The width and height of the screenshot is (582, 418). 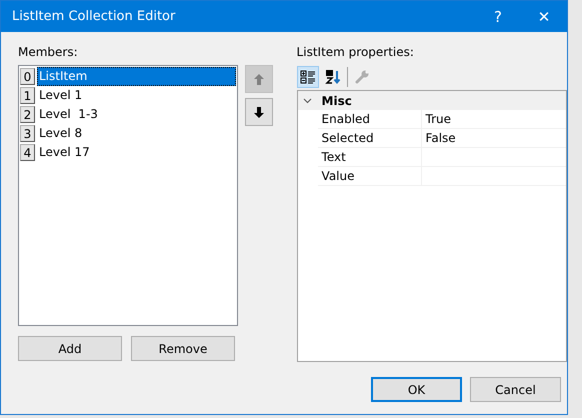 I want to click on category-label: Misc, so click(x=336, y=101).